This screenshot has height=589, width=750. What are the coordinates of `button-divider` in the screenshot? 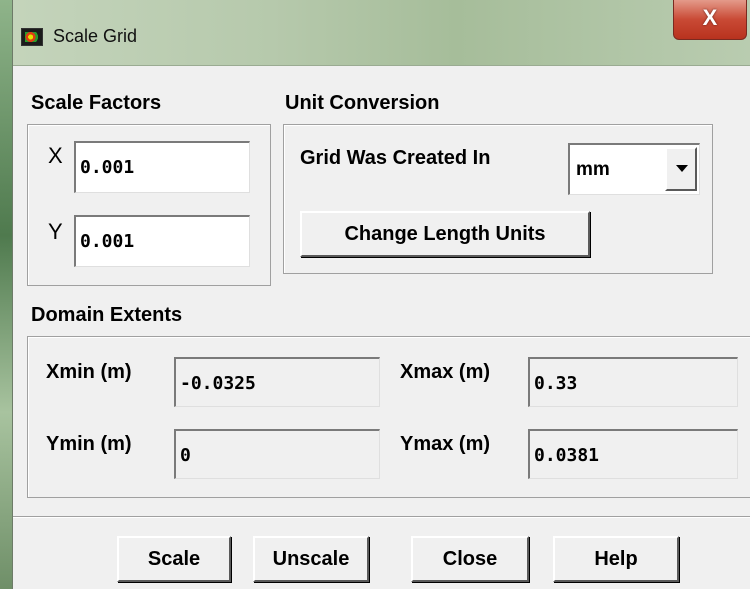 It's located at (381, 517).